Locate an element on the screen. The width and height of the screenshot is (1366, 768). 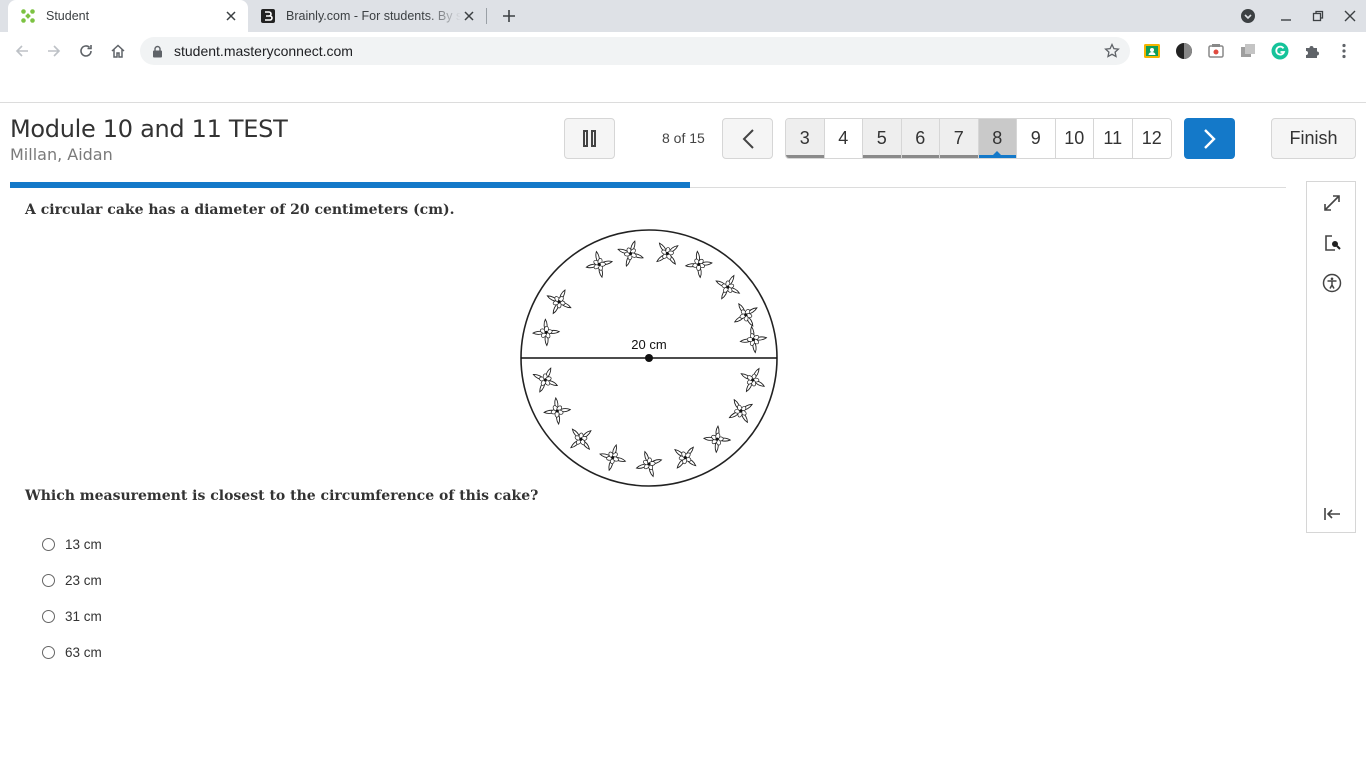
answer-choice-label: 23 cm is located at coordinates (83, 580).